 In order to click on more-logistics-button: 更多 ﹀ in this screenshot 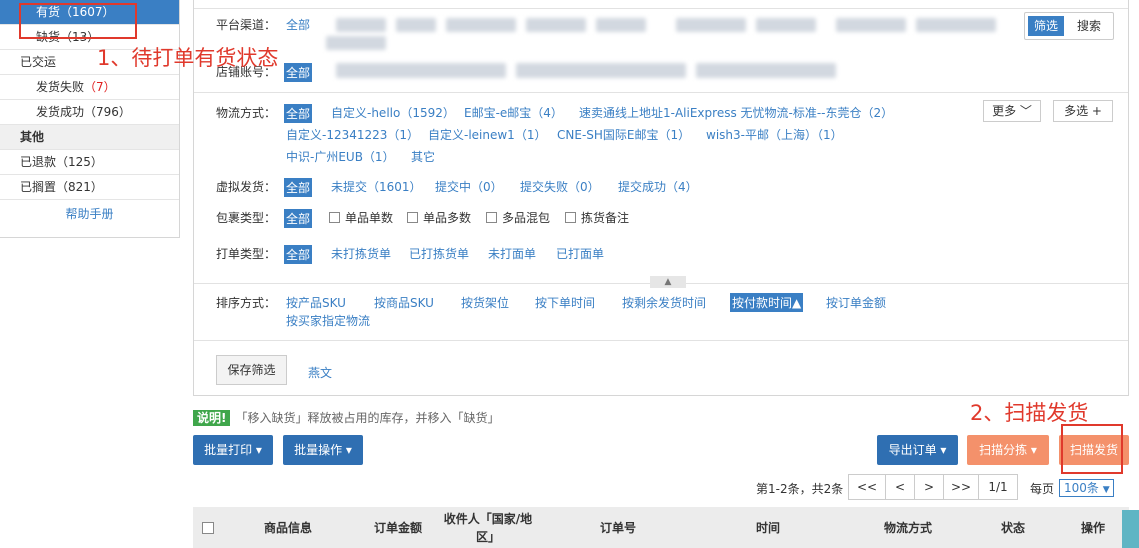, I will do `click(1012, 111)`.